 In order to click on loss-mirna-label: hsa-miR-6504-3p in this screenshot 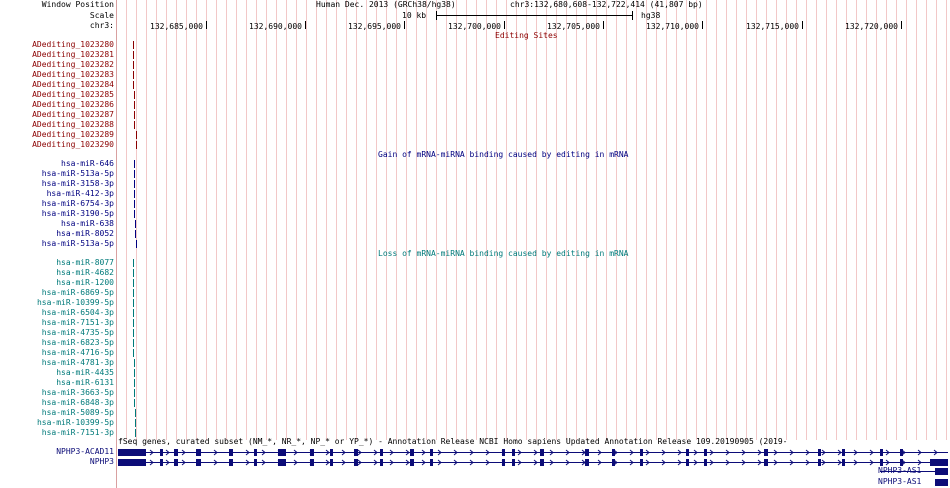, I will do `click(57, 313)`.